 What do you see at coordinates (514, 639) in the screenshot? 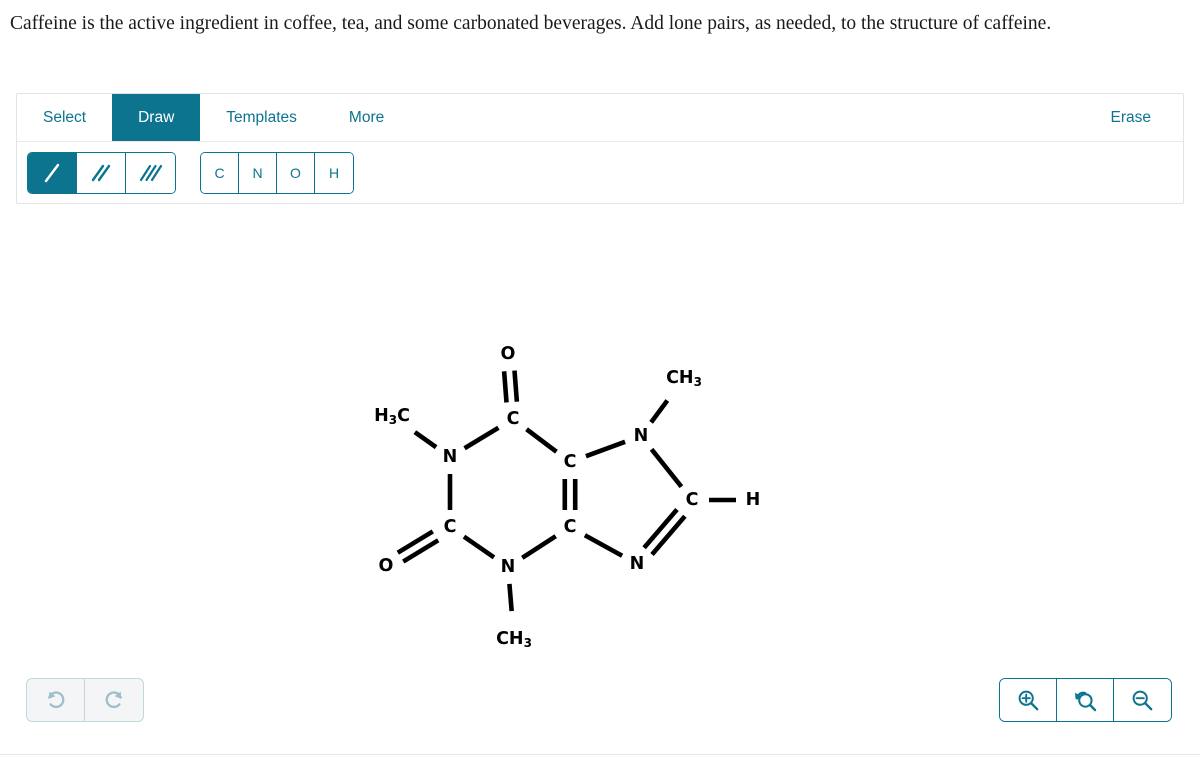
I see `atom-label-m2: CH3` at bounding box center [514, 639].